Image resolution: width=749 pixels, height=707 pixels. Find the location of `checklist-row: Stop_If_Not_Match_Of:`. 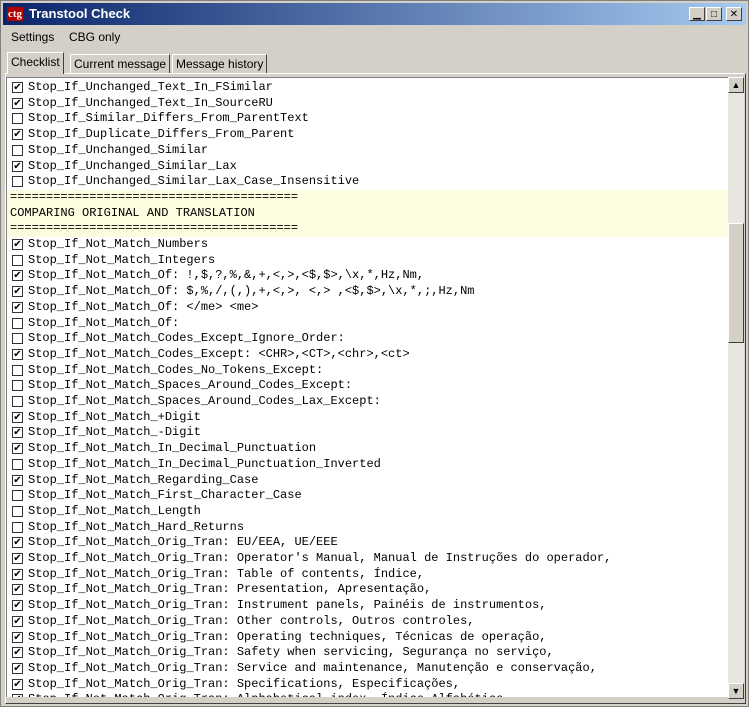

checklist-row: Stop_If_Not_Match_Of: is located at coordinates (367, 324).